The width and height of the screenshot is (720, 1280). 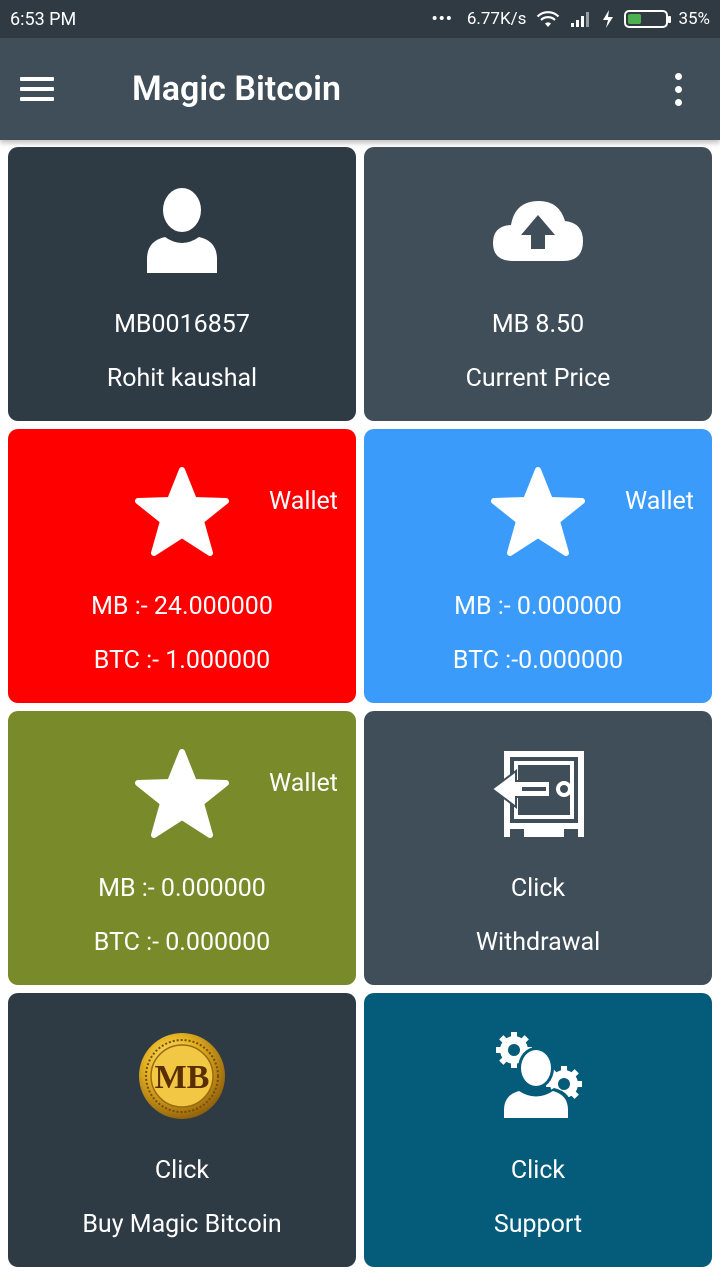 I want to click on withdrawal-action: Click, so click(x=538, y=888).